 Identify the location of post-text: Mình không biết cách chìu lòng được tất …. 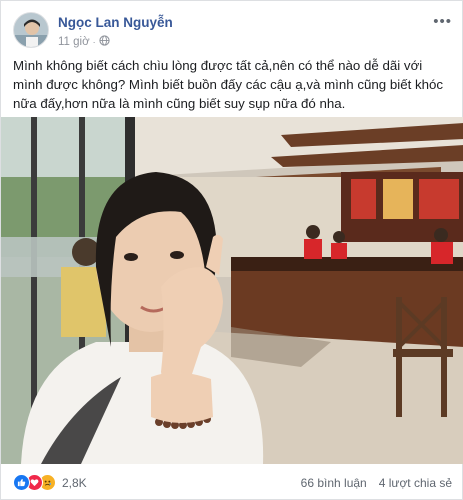
(228, 84).